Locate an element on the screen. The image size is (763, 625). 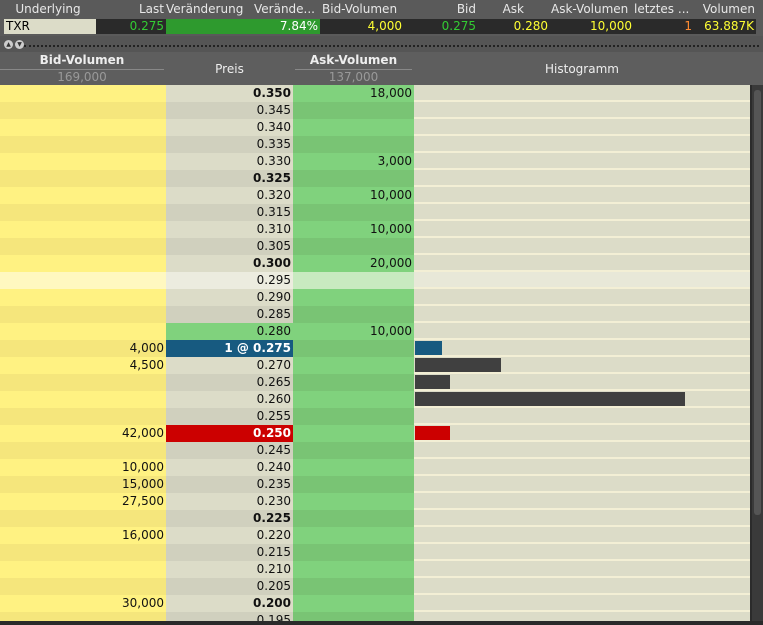
price-cell: 0.295 is located at coordinates (229, 280).